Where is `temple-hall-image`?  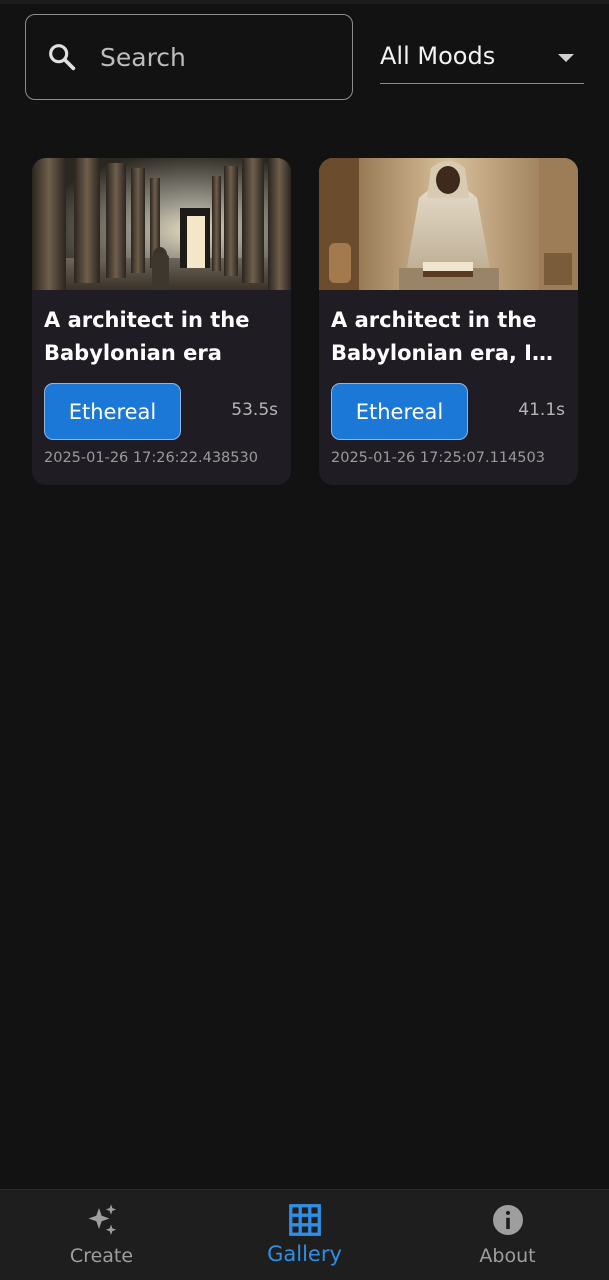
temple-hall-image is located at coordinates (161, 224).